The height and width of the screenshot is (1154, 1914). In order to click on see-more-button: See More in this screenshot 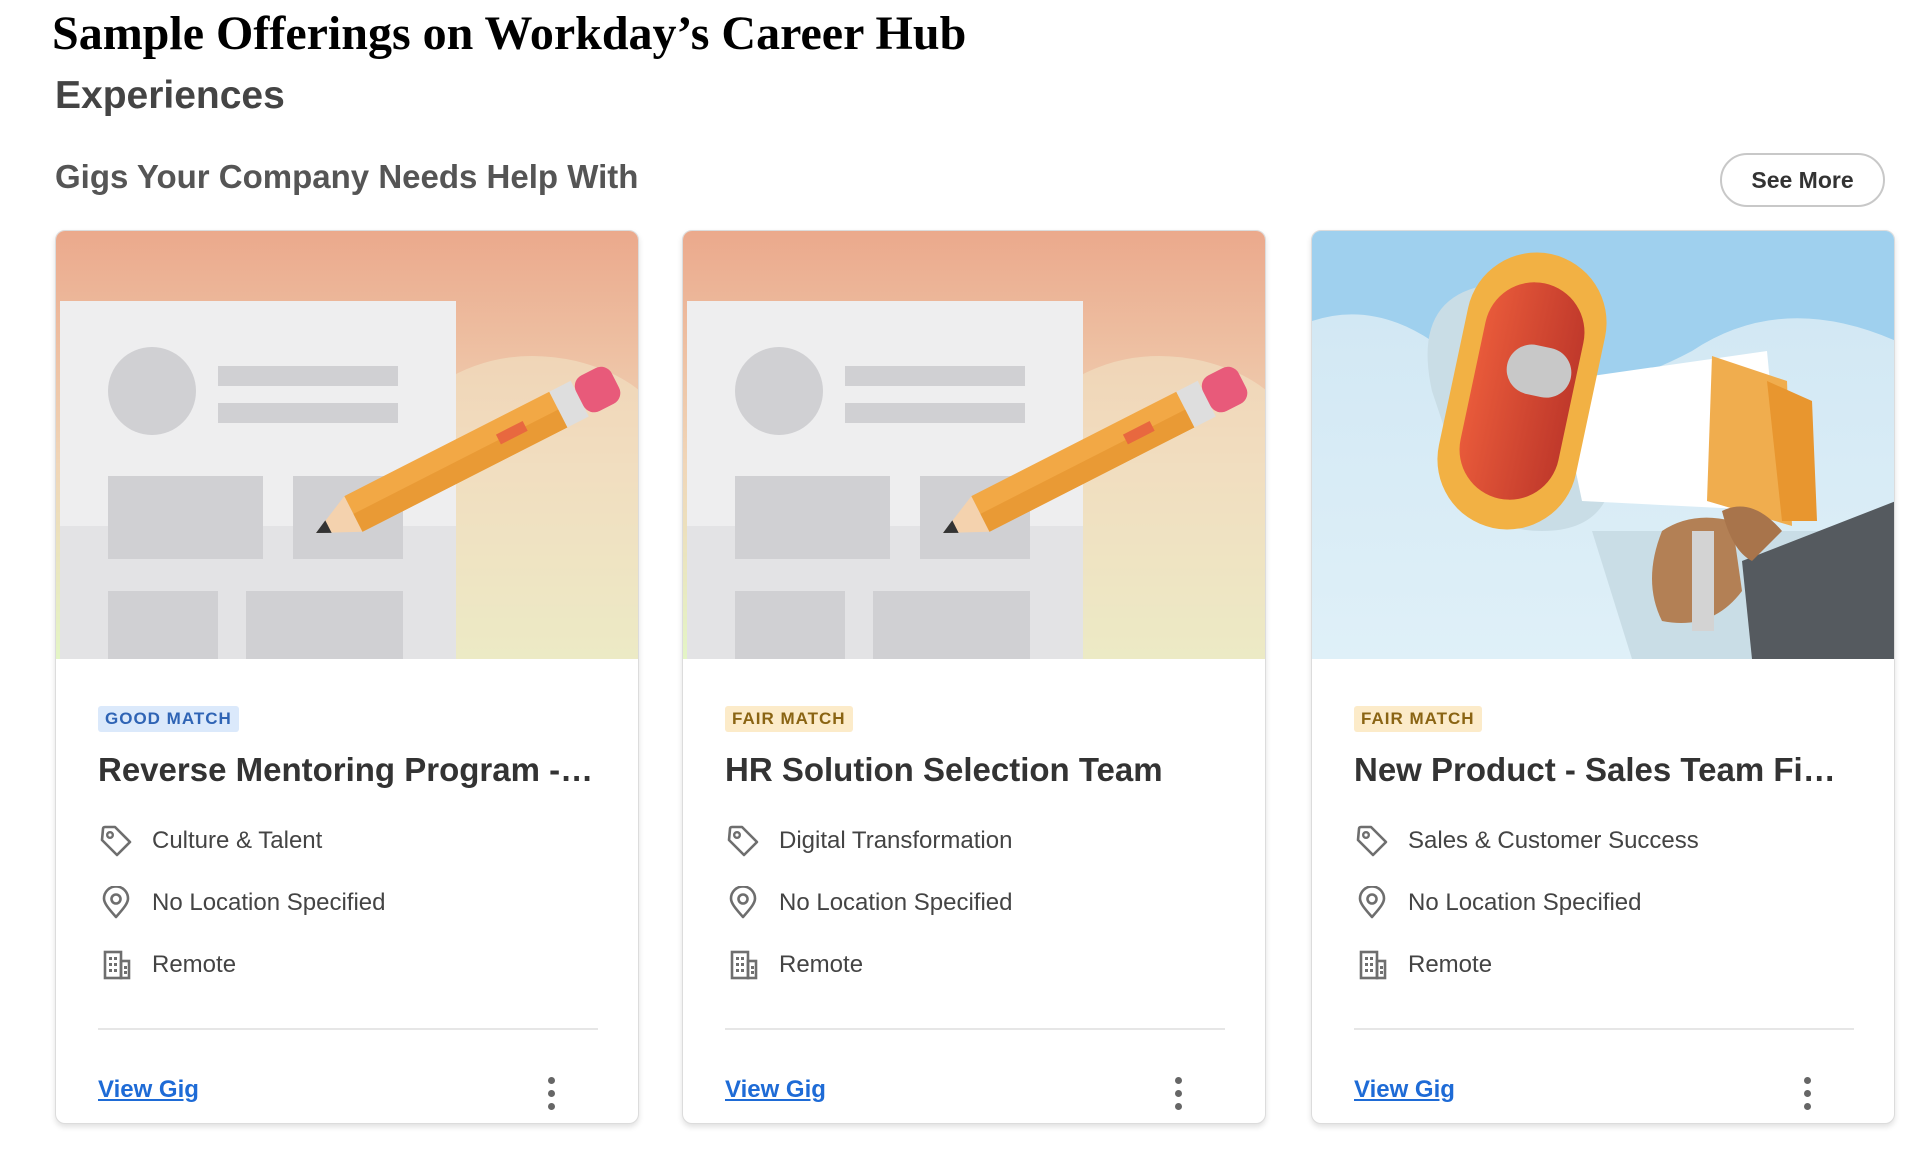, I will do `click(1802, 180)`.